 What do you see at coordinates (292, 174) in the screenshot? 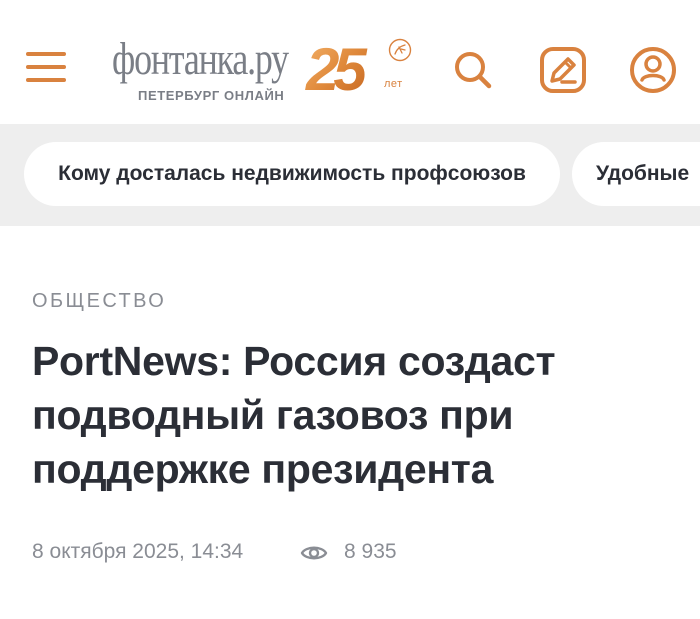
I see `tag-chip: Кому досталась недвижимость профсоюзов` at bounding box center [292, 174].